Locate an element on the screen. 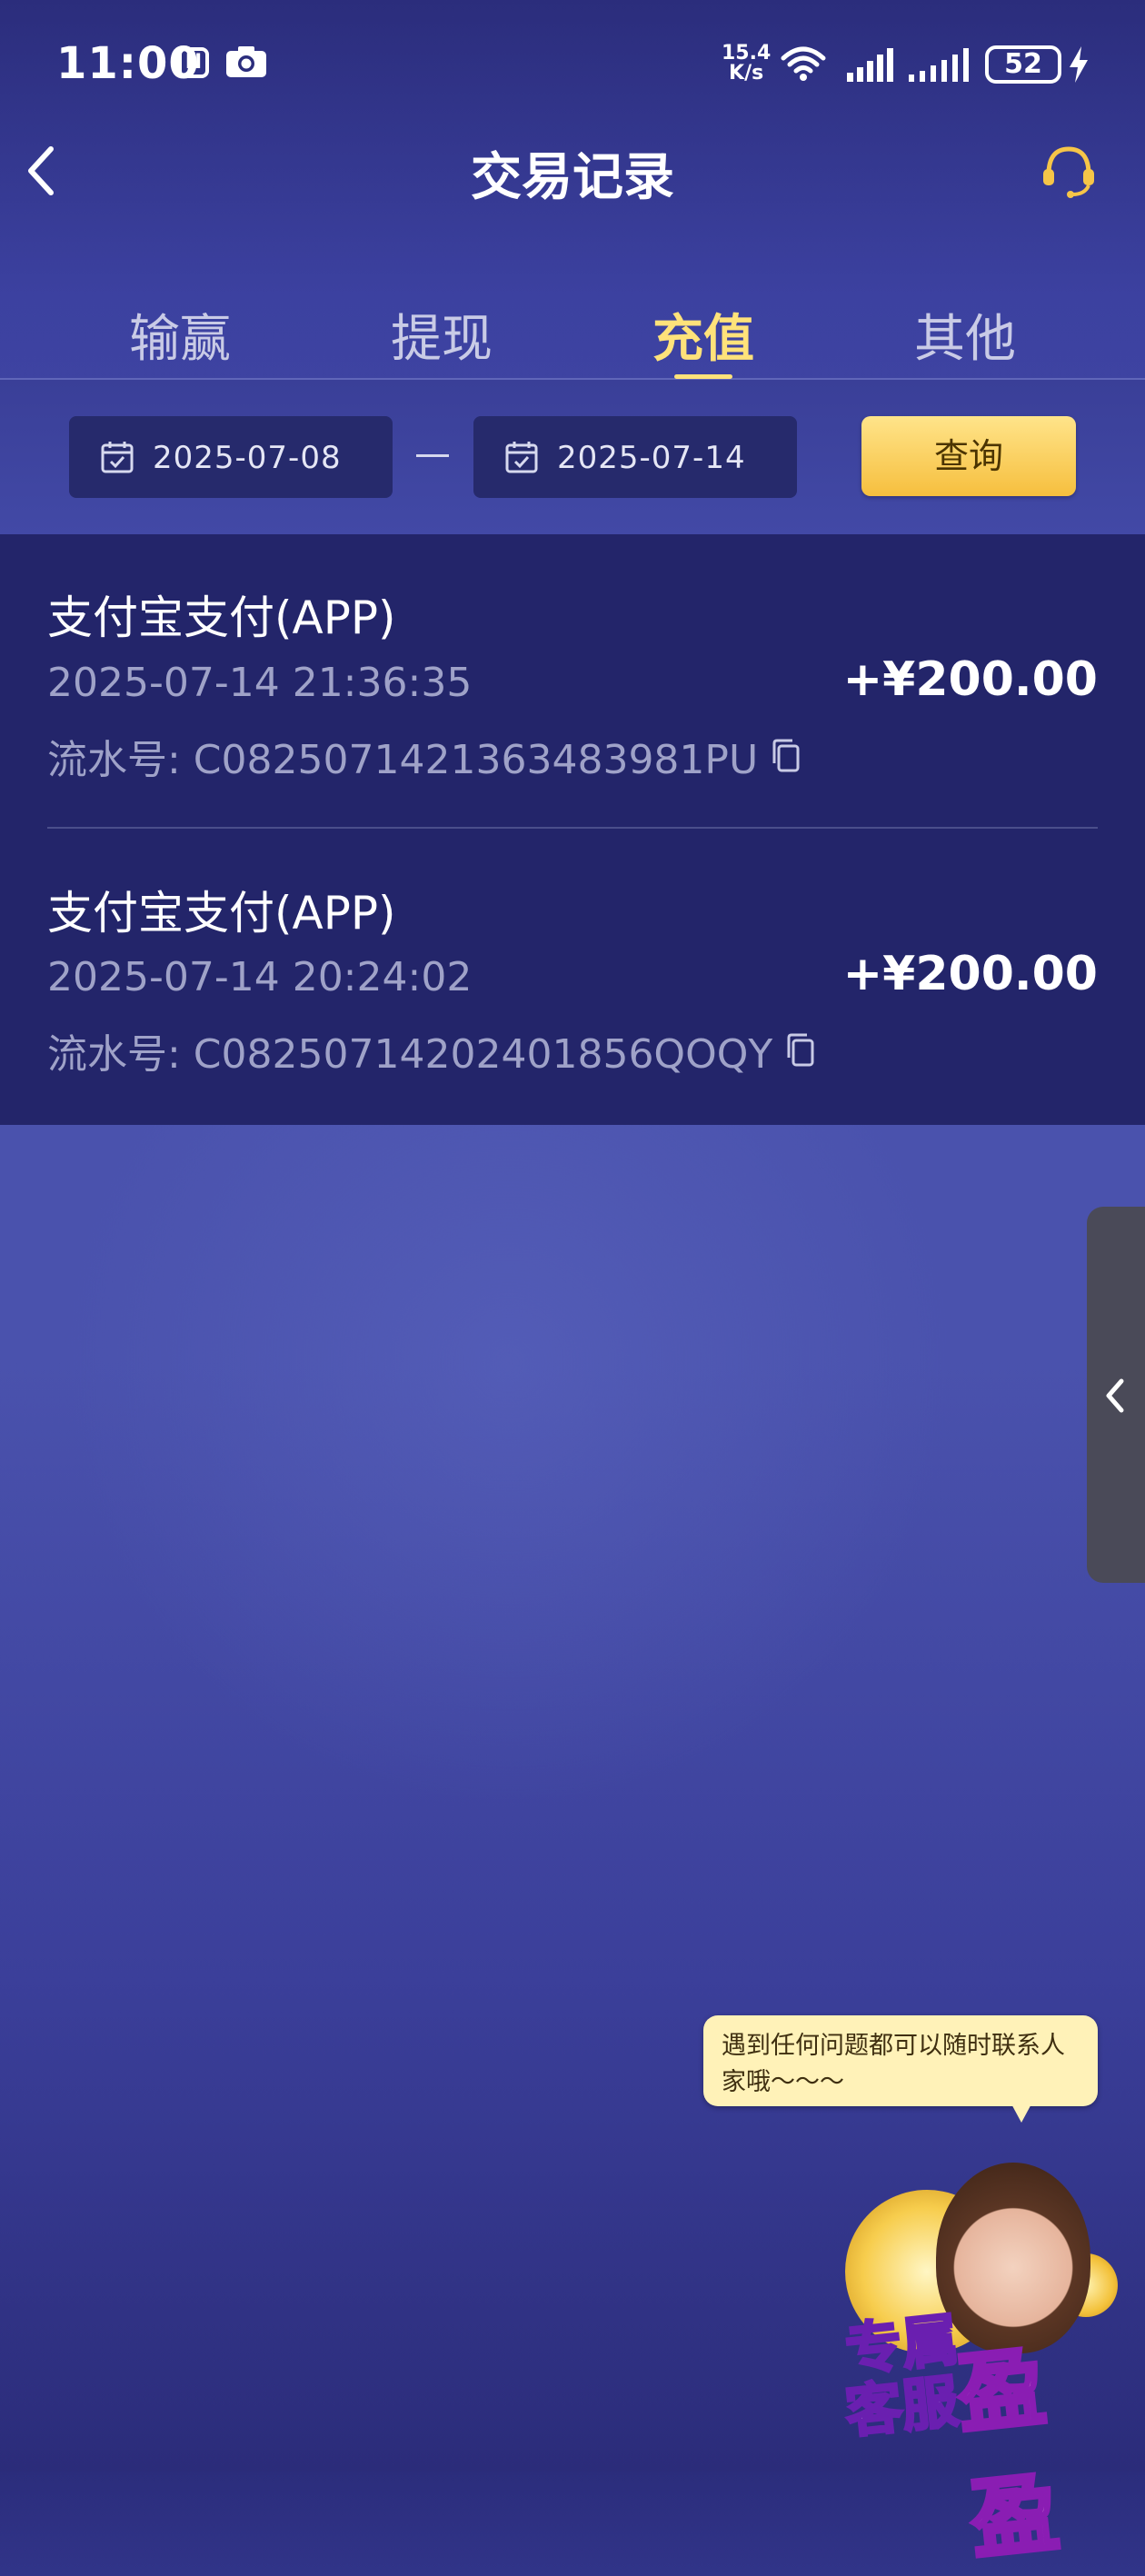 This screenshot has height=2576, width=1145. chevron-left-icon is located at coordinates (1115, 1395).